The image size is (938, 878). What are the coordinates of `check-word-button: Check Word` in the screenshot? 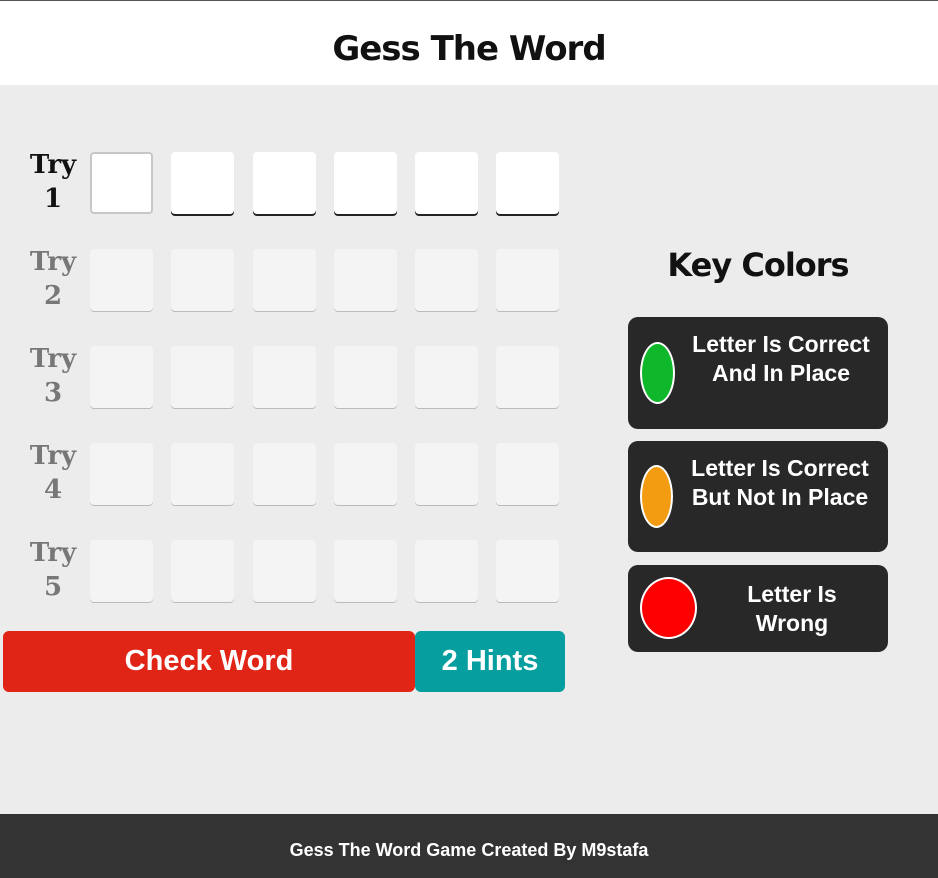 It's located at (209, 661).